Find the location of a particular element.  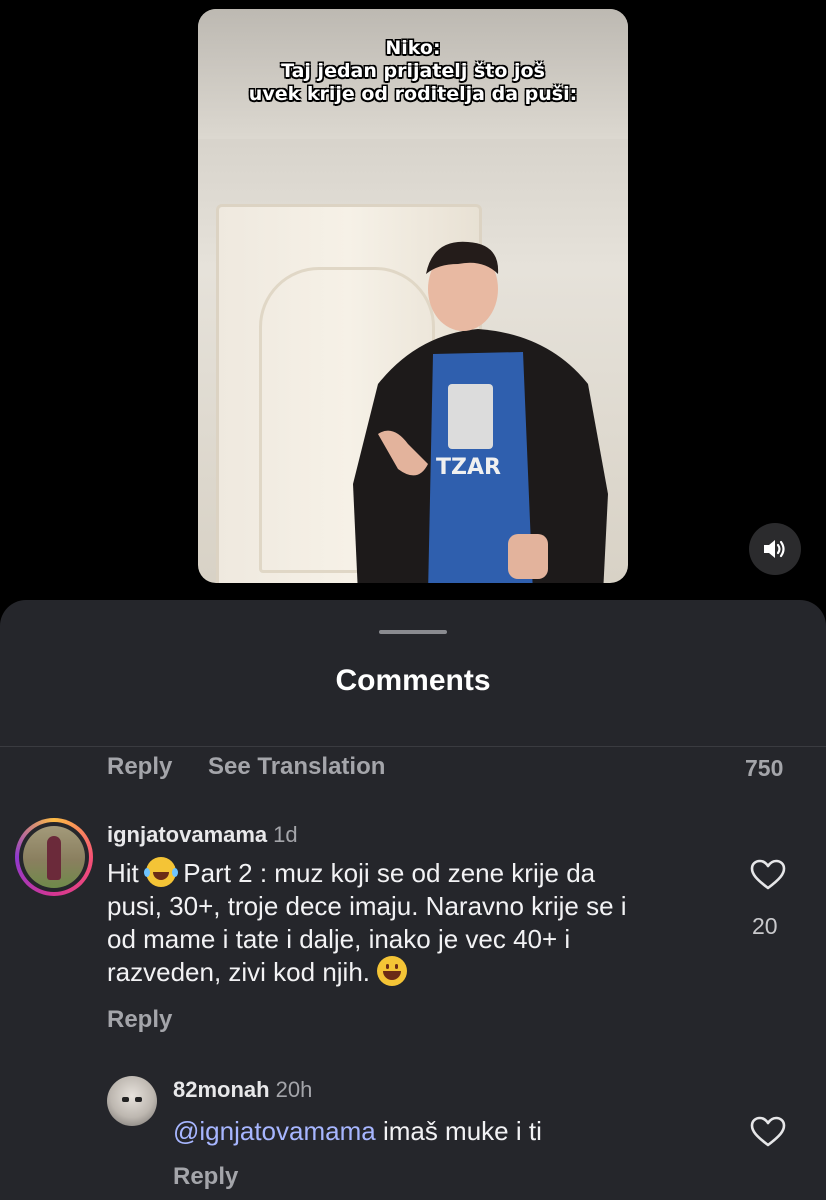

sheet-grabber is located at coordinates (413, 632).